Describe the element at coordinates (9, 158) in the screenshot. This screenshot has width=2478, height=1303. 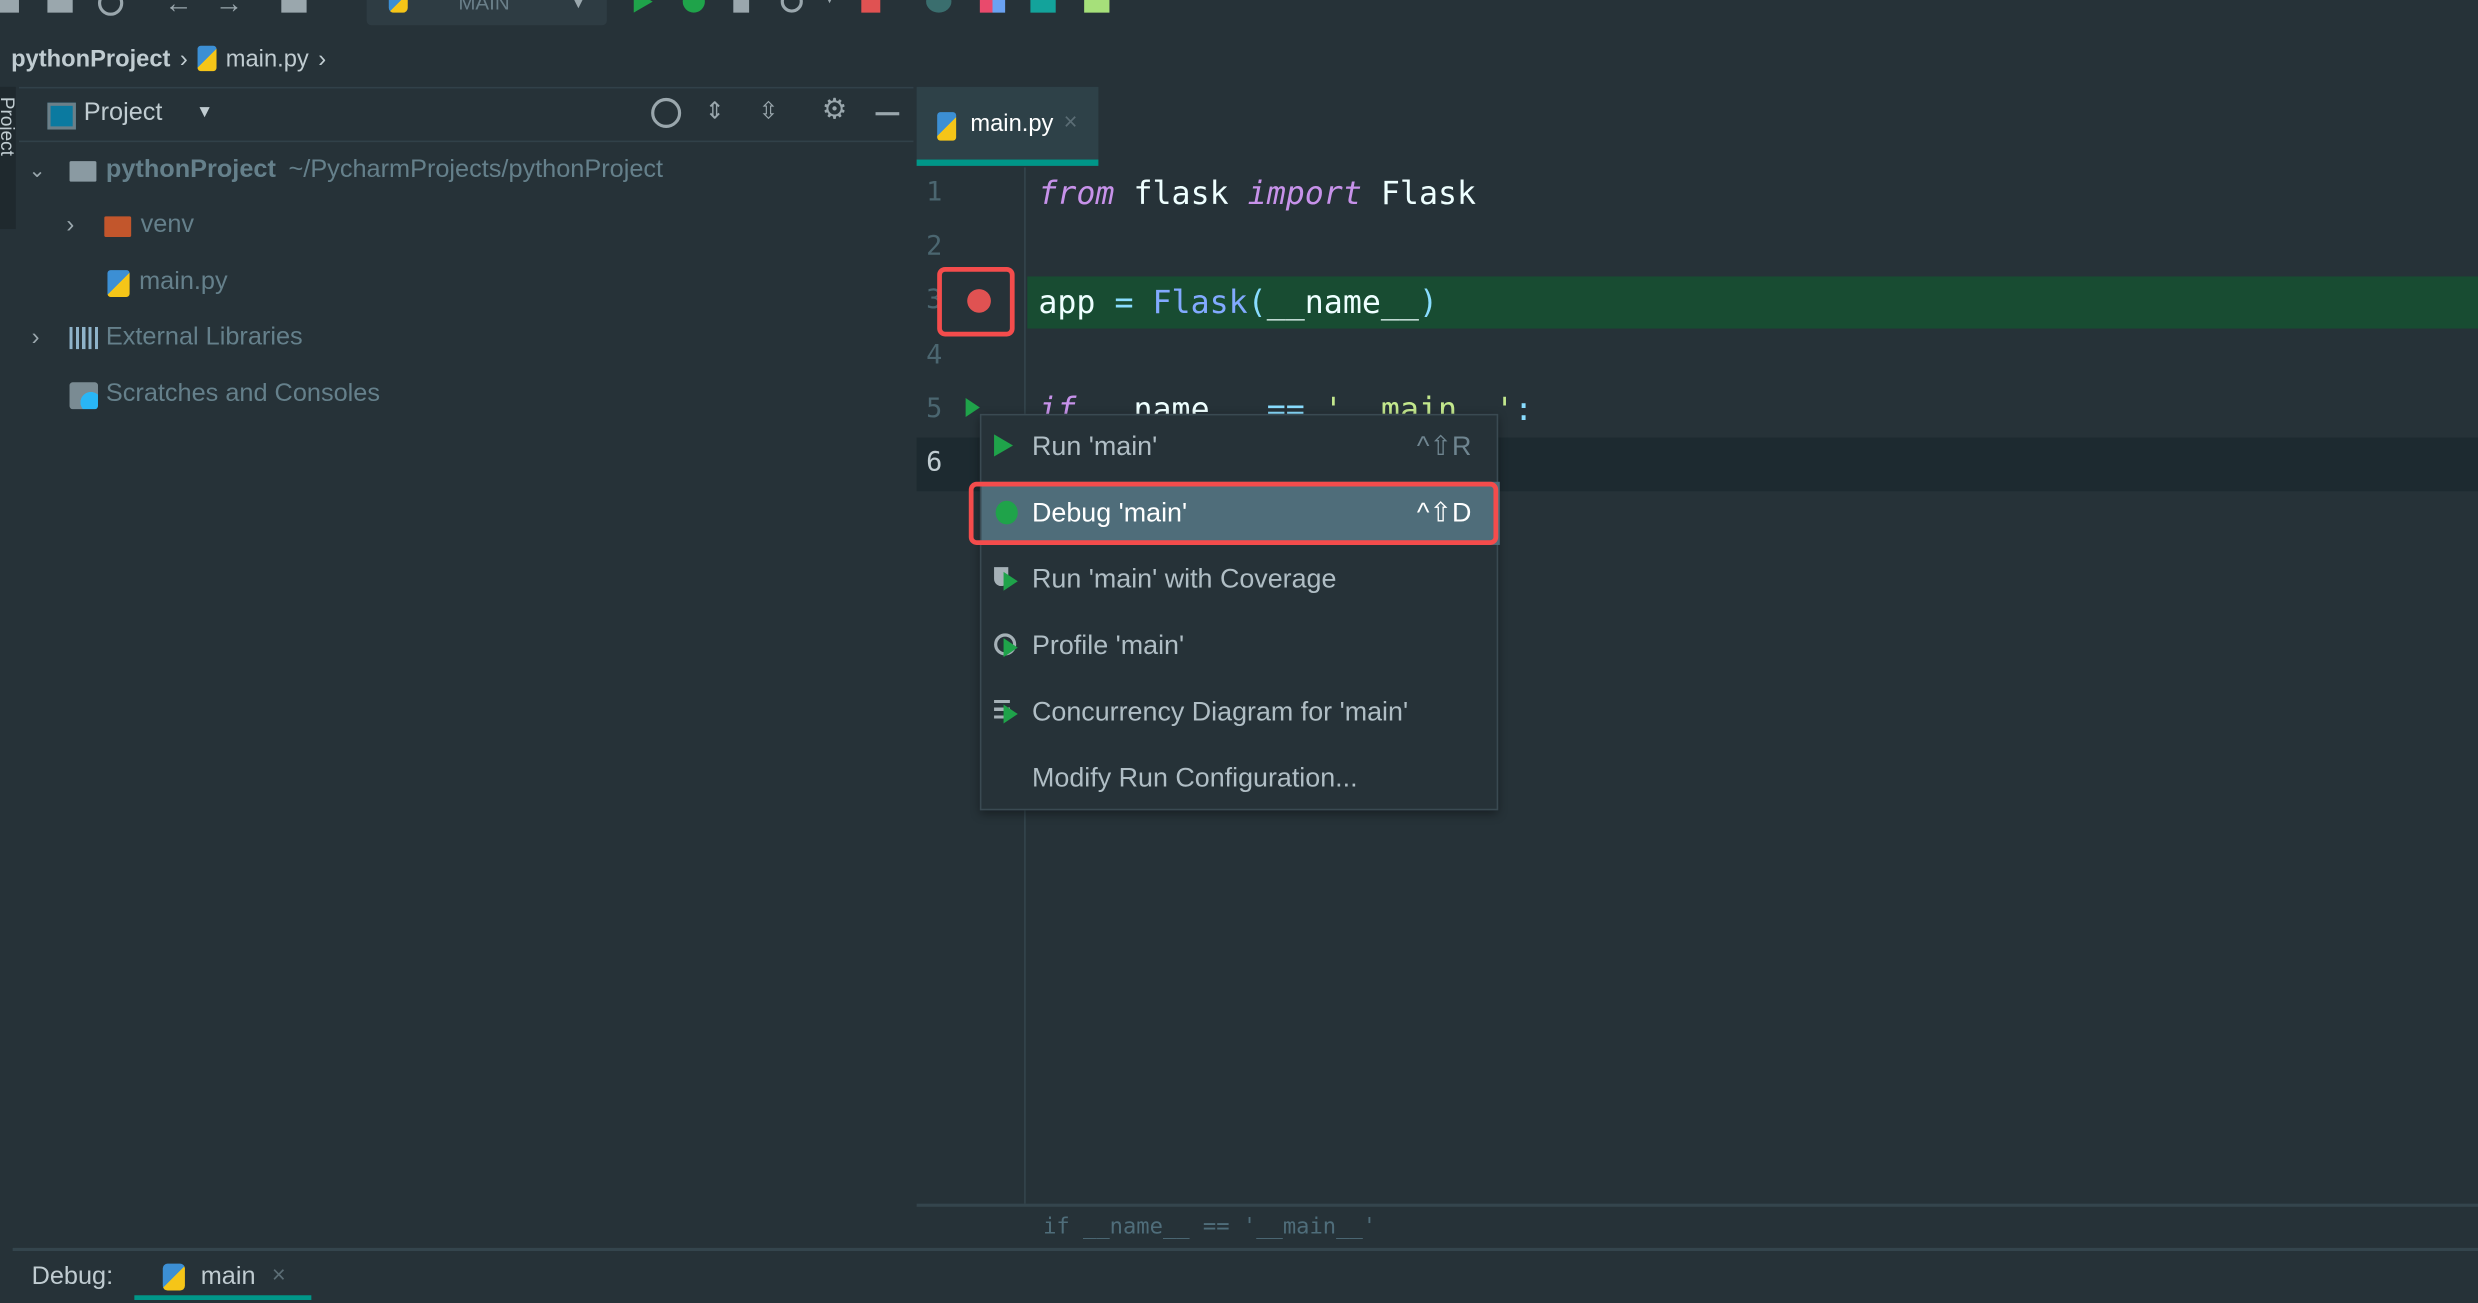
I see `tool-window-strip: Project` at that location.